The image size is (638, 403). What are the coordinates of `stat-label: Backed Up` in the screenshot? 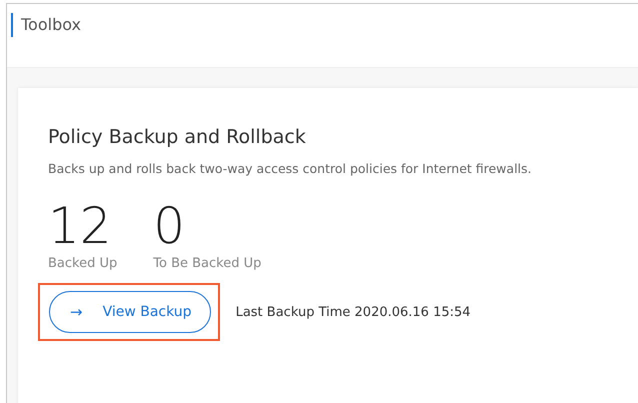 It's located at (83, 263).